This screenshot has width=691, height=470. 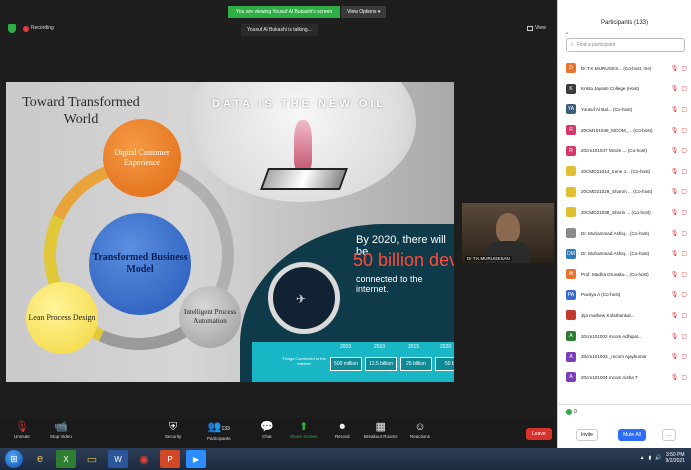 What do you see at coordinates (40, 459) in the screenshot?
I see `internet-explorer-icon: e` at bounding box center [40, 459].